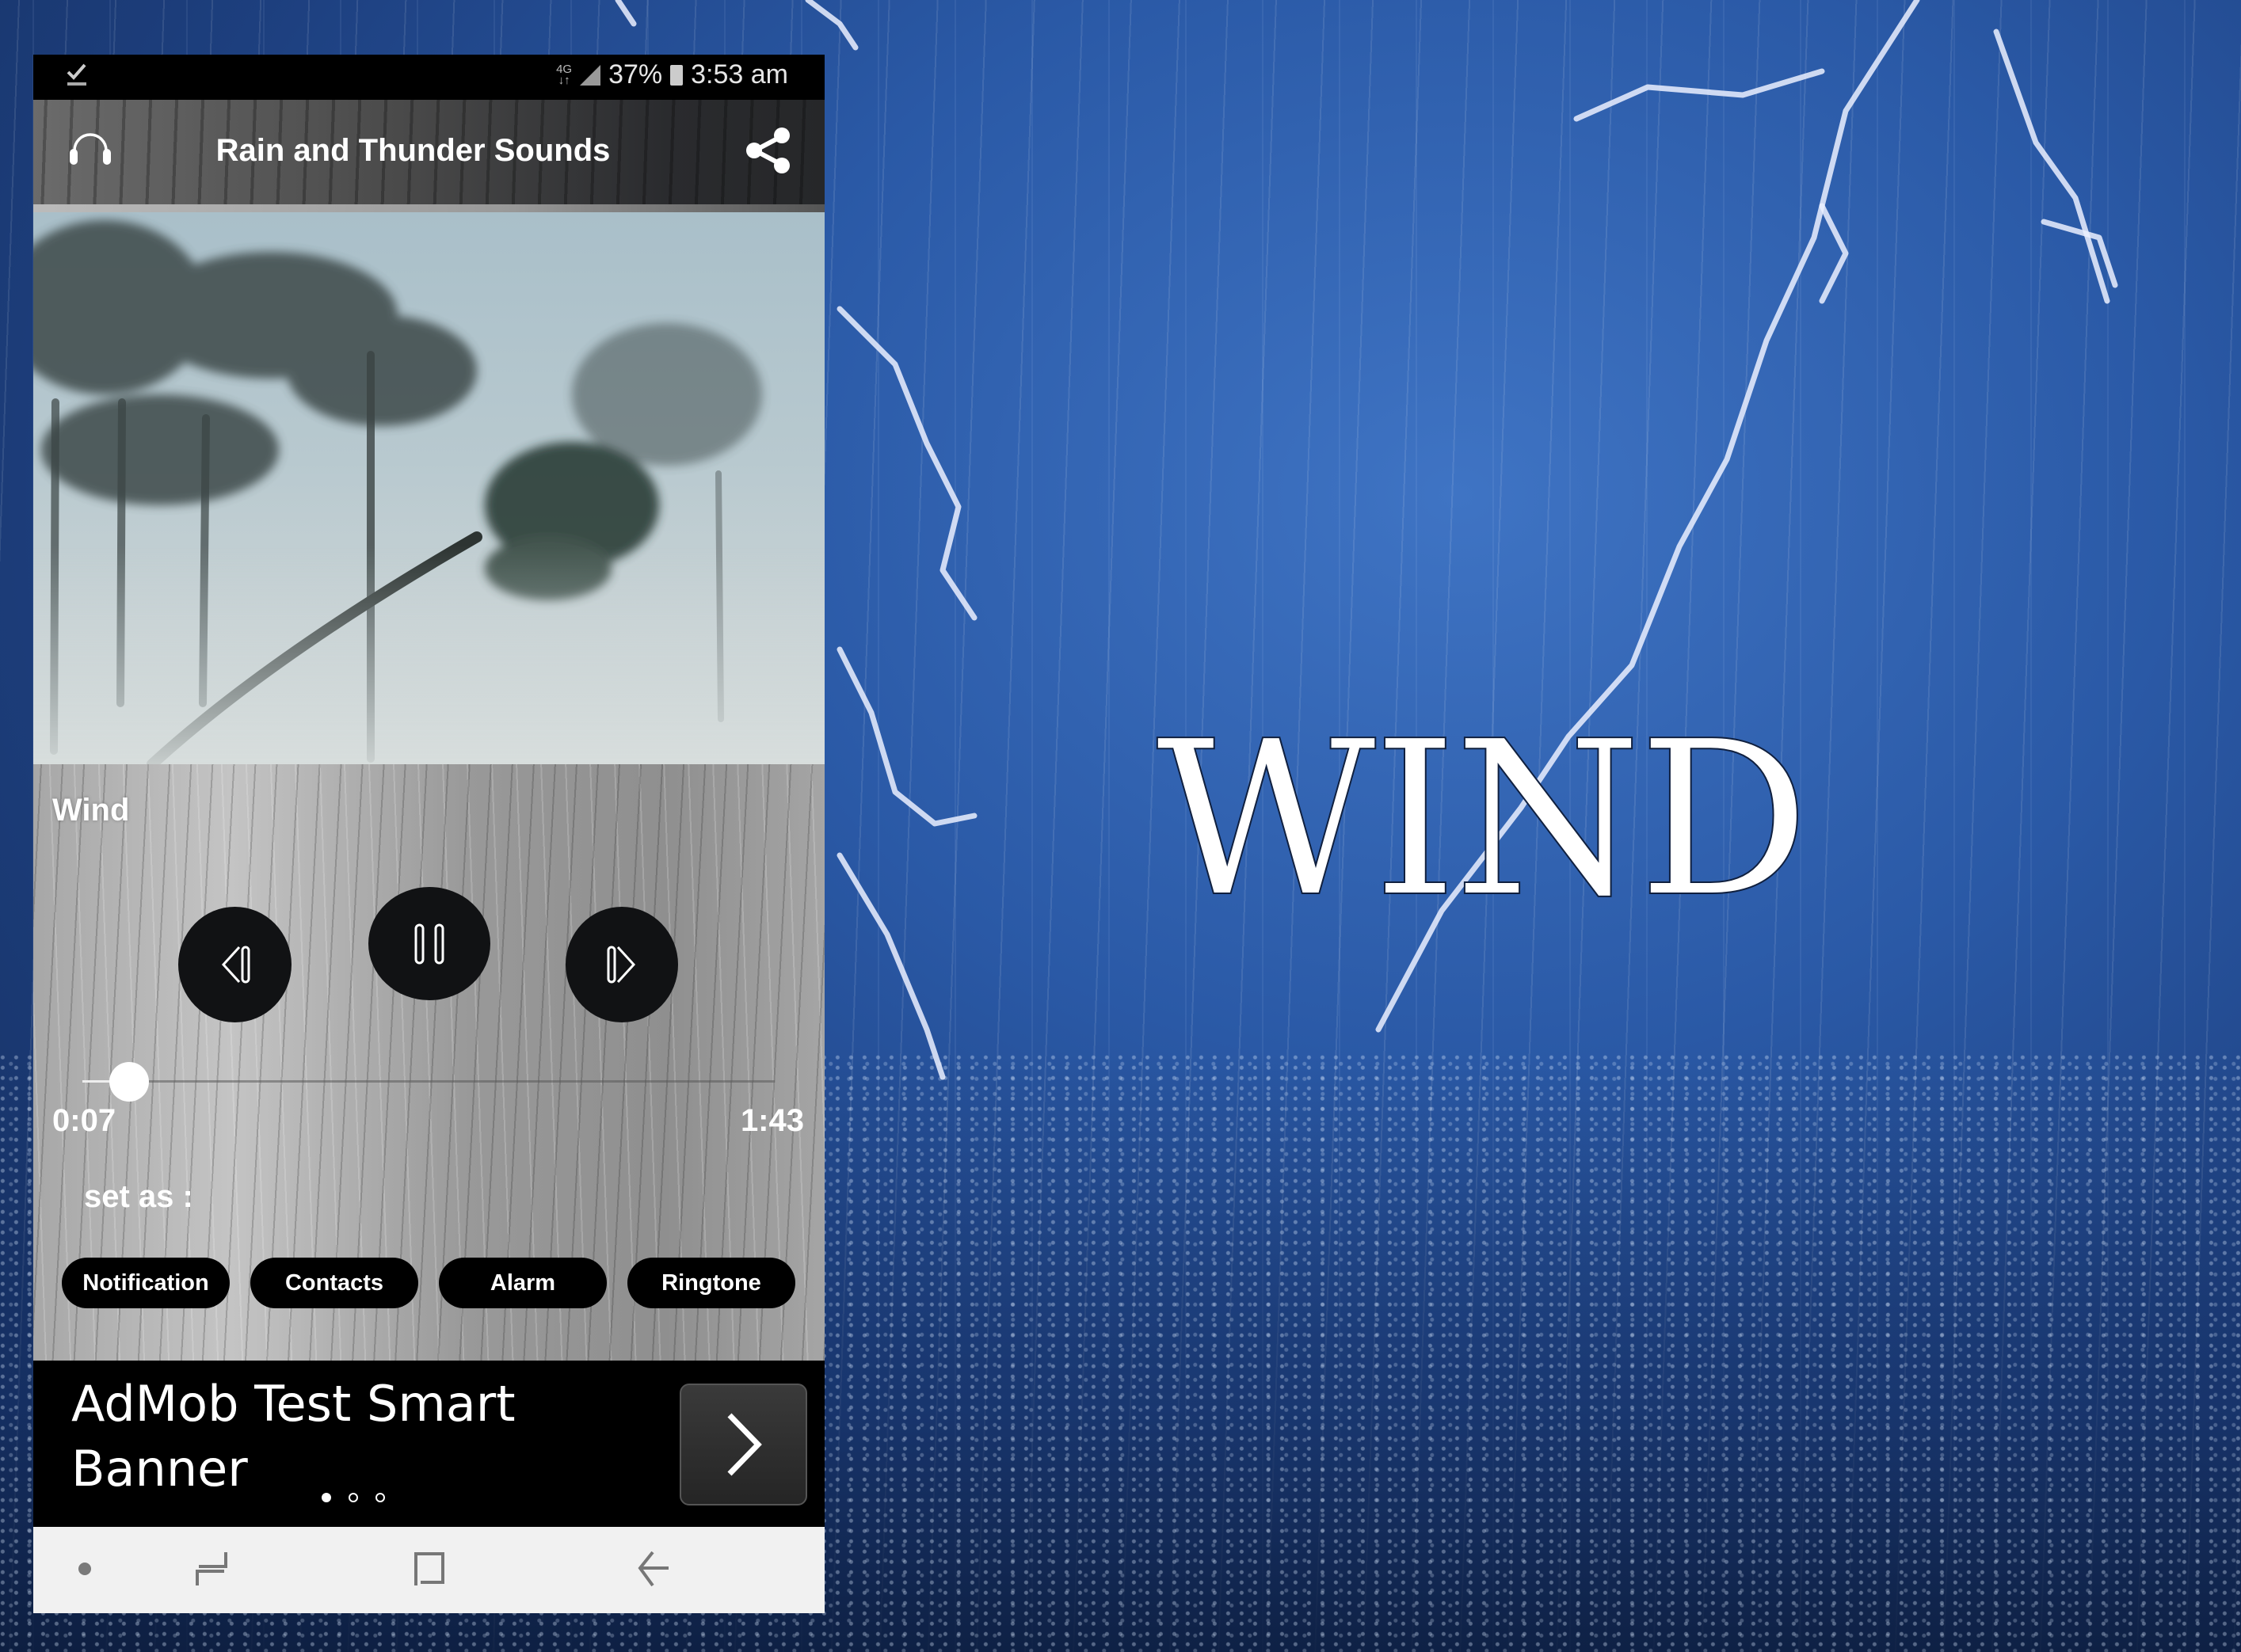 This screenshot has height=1652, width=2241. I want to click on app-title: Rain and Thunder Sounds, so click(413, 150).